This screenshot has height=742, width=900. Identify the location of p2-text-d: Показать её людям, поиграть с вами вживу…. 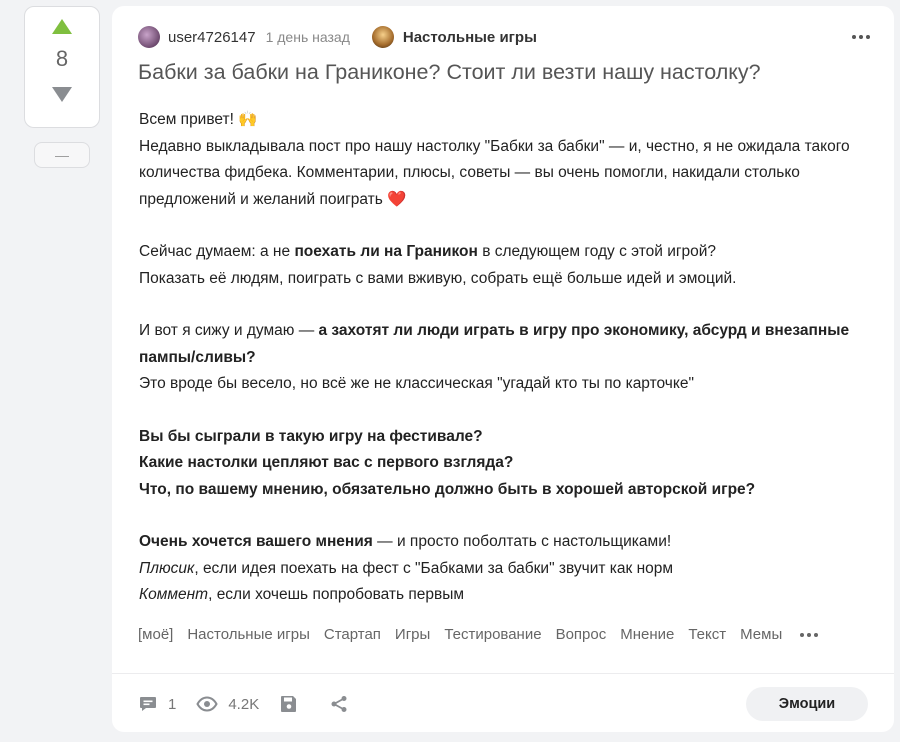
(438, 278).